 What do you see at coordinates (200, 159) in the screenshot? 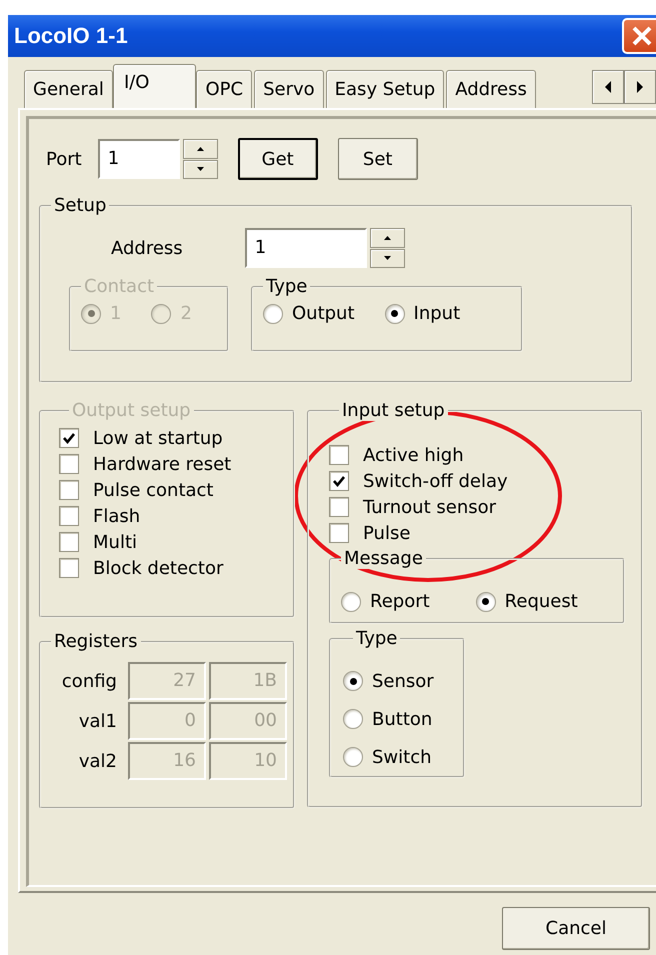
I see `port-spinner` at bounding box center [200, 159].